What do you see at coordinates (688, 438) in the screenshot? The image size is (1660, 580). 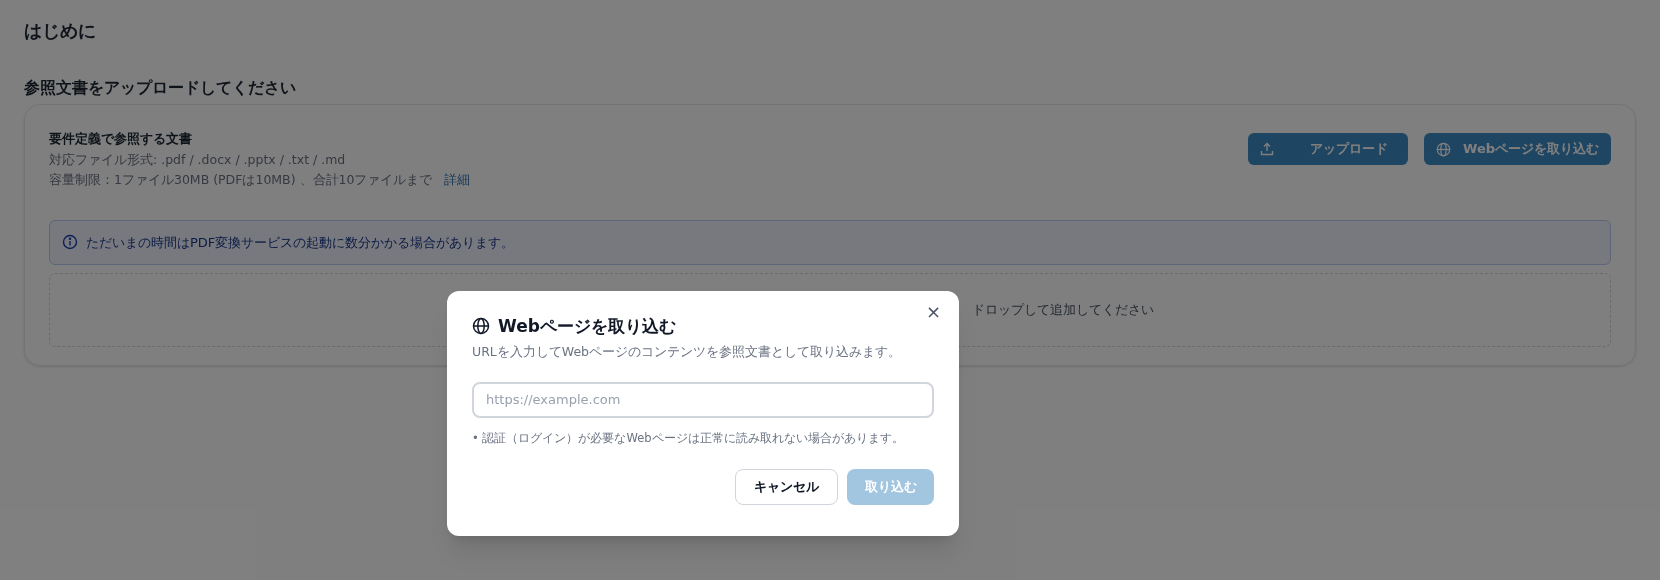 I see `dialog-note: • 認証（ログイン）が必要なWebページは正常に読み取れない場合があります。` at bounding box center [688, 438].